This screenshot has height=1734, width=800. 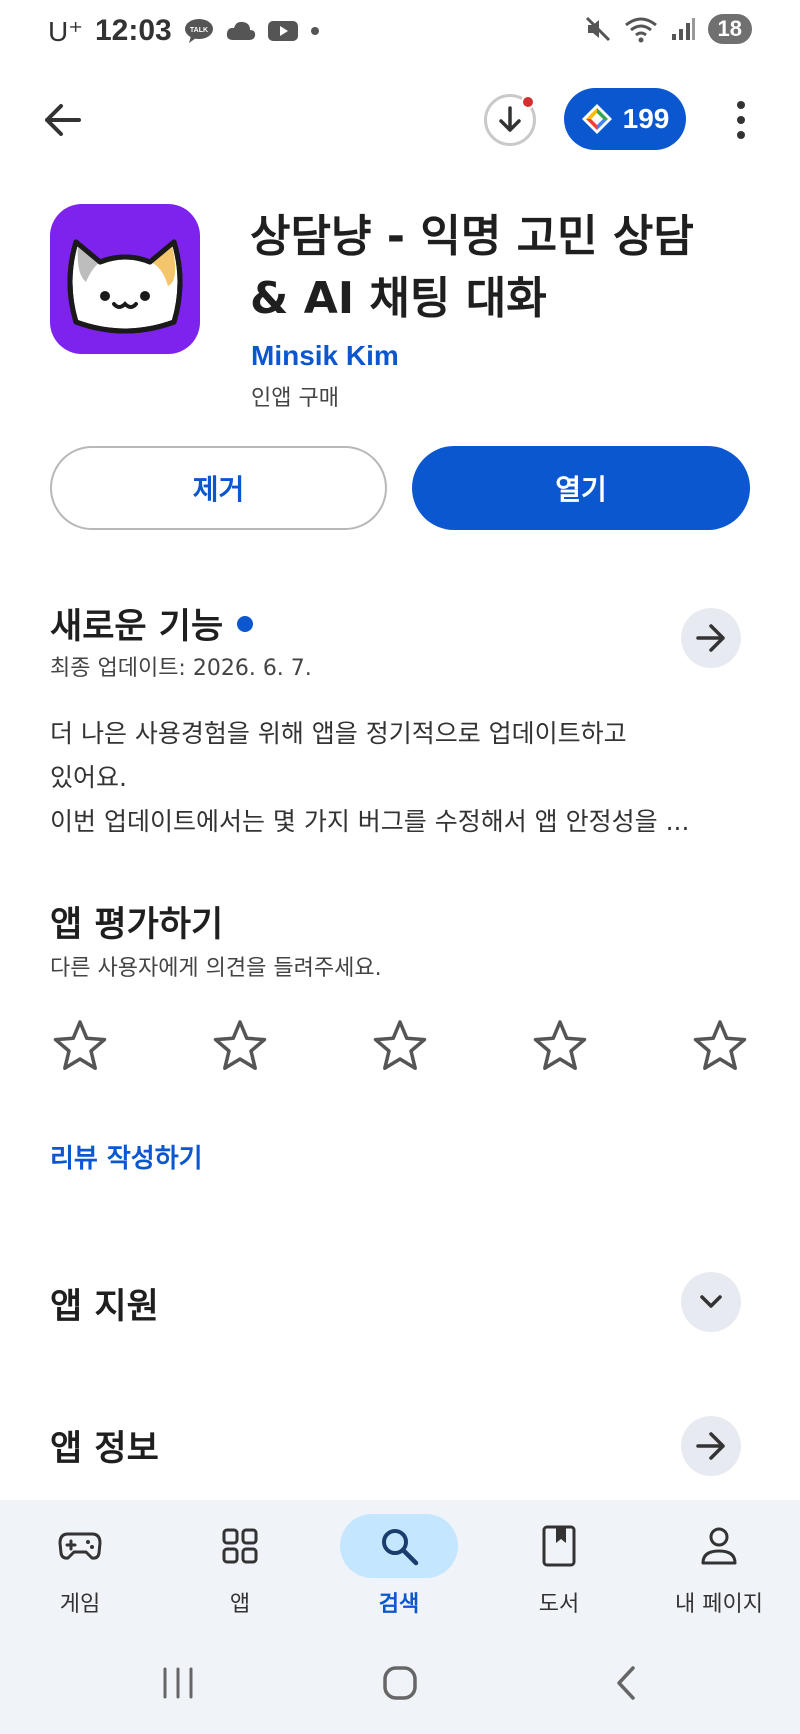 What do you see at coordinates (719, 1546) in the screenshot?
I see `person-icon` at bounding box center [719, 1546].